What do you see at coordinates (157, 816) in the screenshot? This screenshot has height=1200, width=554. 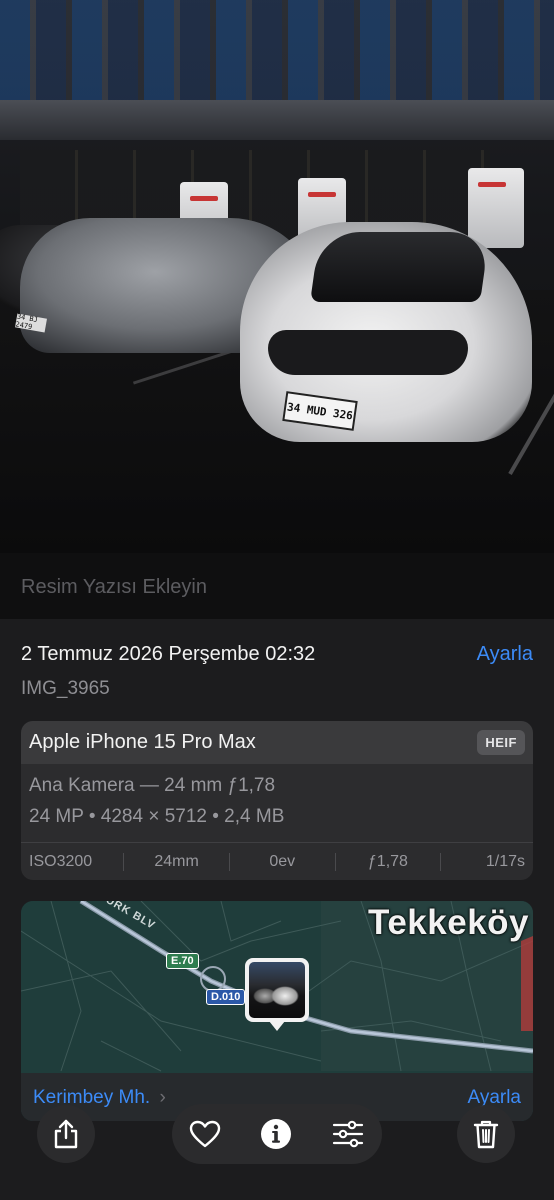 I see `image-specs: 24 MP • 4284 × 5712 • 2,4 MB` at bounding box center [157, 816].